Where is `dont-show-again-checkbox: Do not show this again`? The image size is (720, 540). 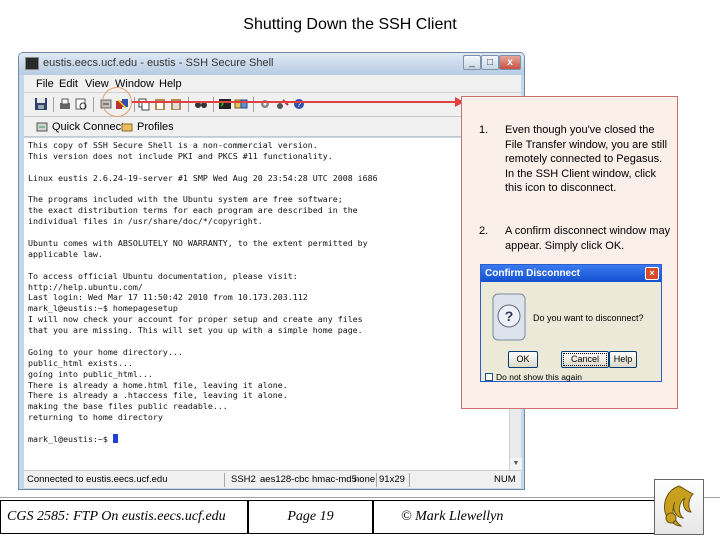
dont-show-again-checkbox: Do not show this again is located at coordinates (533, 377).